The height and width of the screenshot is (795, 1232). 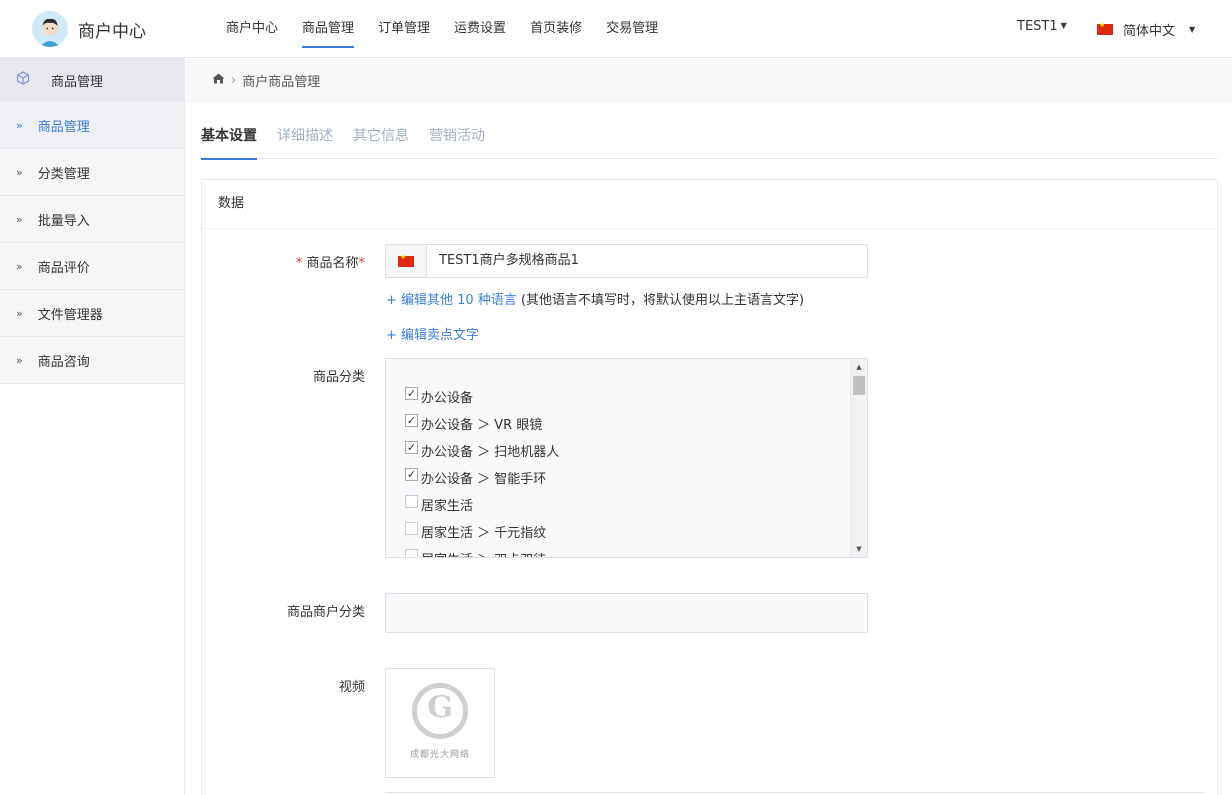 I want to click on category-option: ✓ 办公设备 ＞ VR 眼镜, so click(x=482, y=423).